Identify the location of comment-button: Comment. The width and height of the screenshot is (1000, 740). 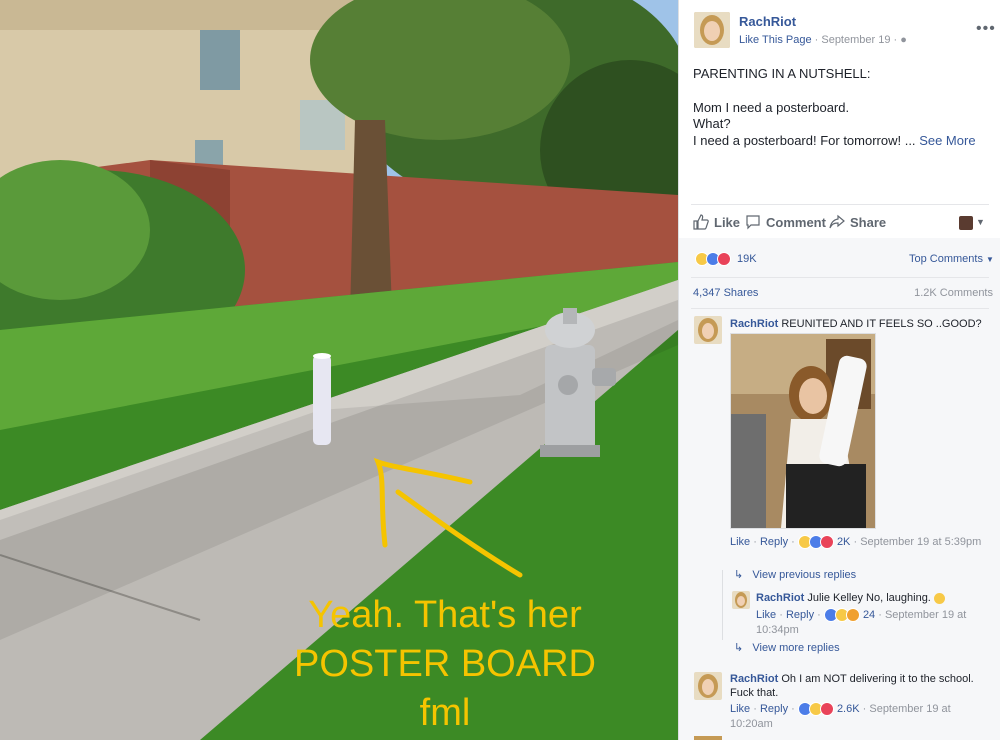
(785, 222).